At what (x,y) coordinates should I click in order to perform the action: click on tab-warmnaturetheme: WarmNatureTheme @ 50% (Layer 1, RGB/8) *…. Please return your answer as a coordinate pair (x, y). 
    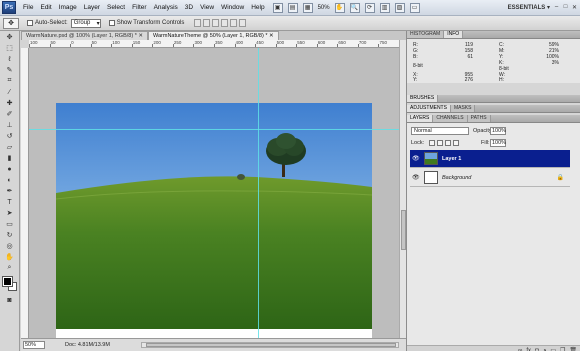
    Looking at the image, I should click on (213, 35).